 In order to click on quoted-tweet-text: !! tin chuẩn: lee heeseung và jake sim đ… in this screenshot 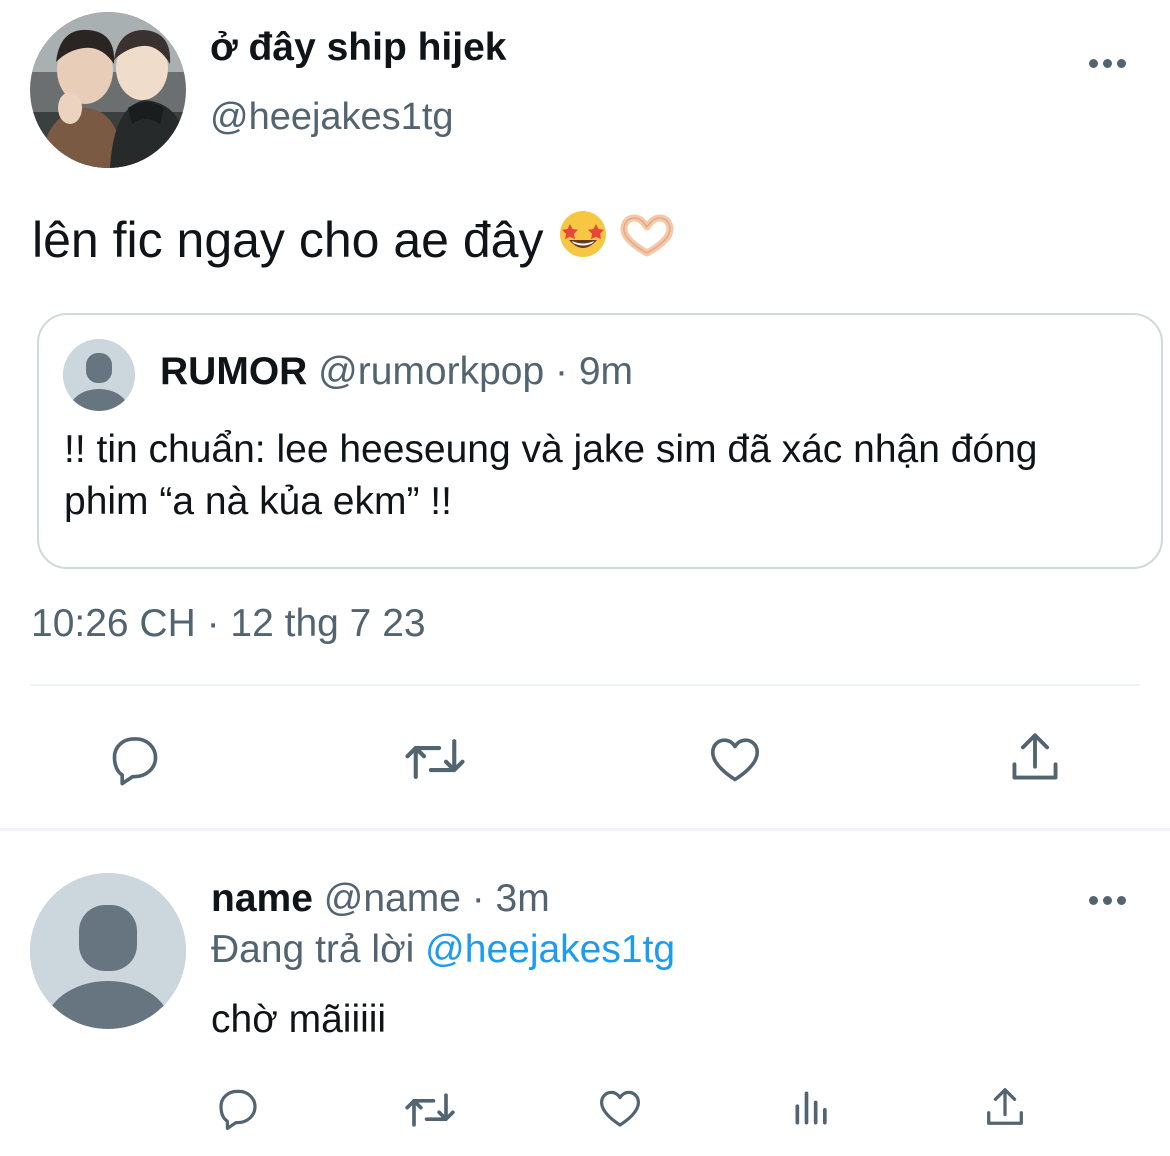, I will do `click(551, 475)`.